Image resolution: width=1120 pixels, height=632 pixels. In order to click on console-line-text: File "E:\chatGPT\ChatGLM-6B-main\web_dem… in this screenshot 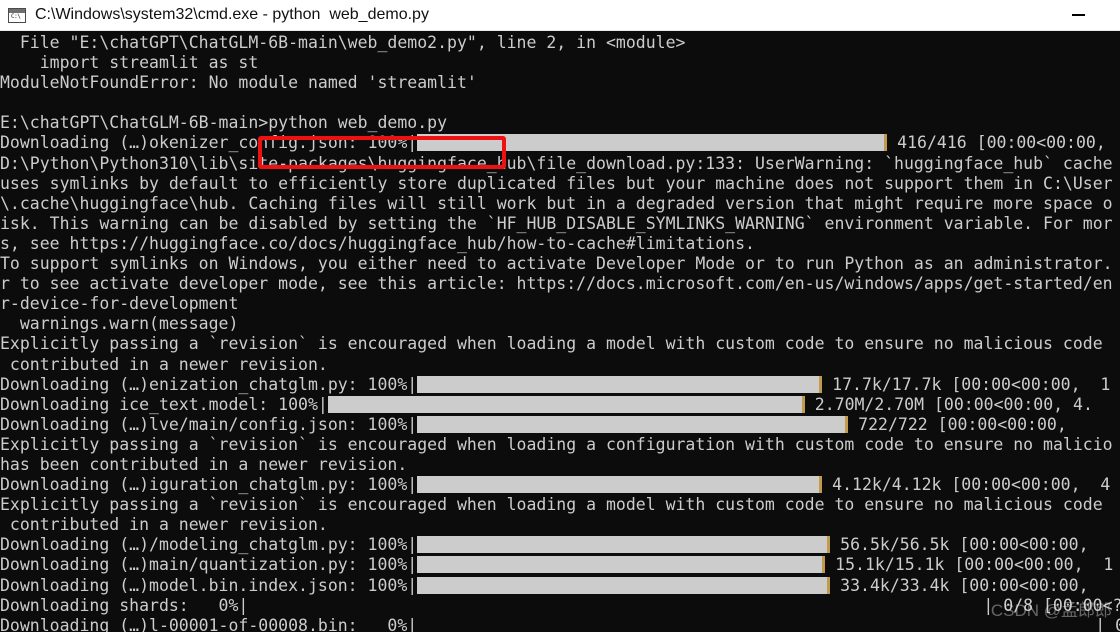, I will do `click(343, 42)`.